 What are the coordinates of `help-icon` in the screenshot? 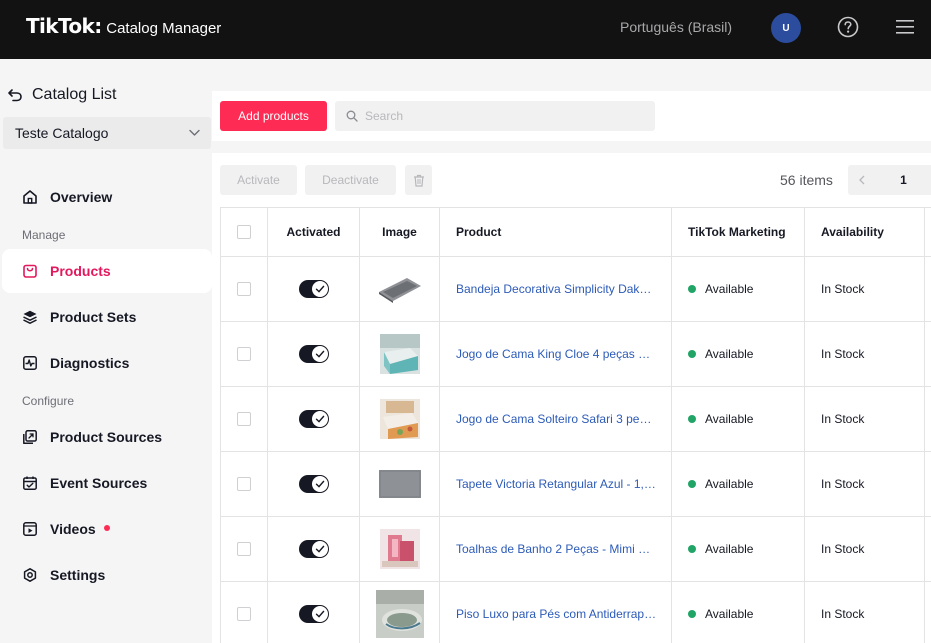 It's located at (848, 27).